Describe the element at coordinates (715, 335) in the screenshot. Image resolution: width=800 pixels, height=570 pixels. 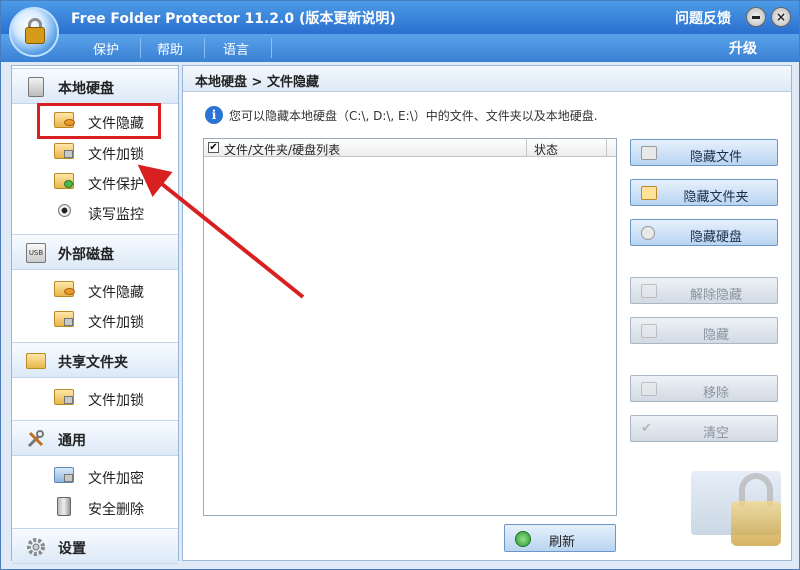
I see `button-label: 隐藏` at that location.